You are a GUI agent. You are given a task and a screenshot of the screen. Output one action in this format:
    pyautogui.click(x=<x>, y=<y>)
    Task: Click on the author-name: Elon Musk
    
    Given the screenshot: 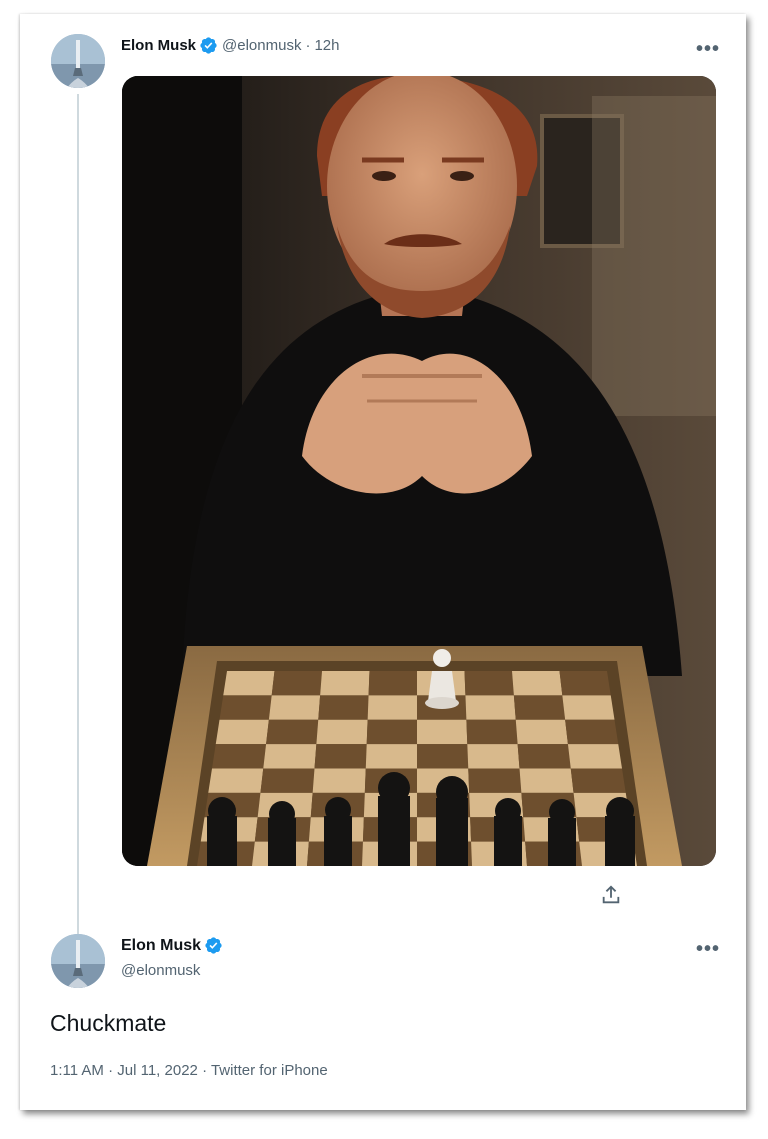 What is the action you would take?
    pyautogui.click(x=158, y=45)
    